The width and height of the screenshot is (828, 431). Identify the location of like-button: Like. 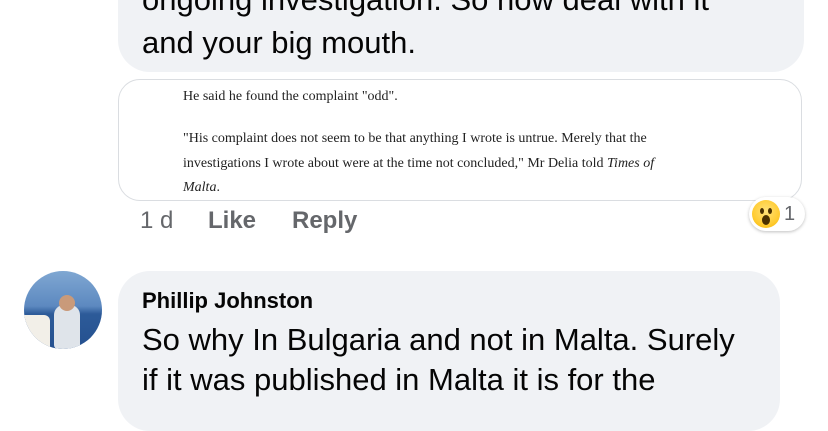
(250, 221).